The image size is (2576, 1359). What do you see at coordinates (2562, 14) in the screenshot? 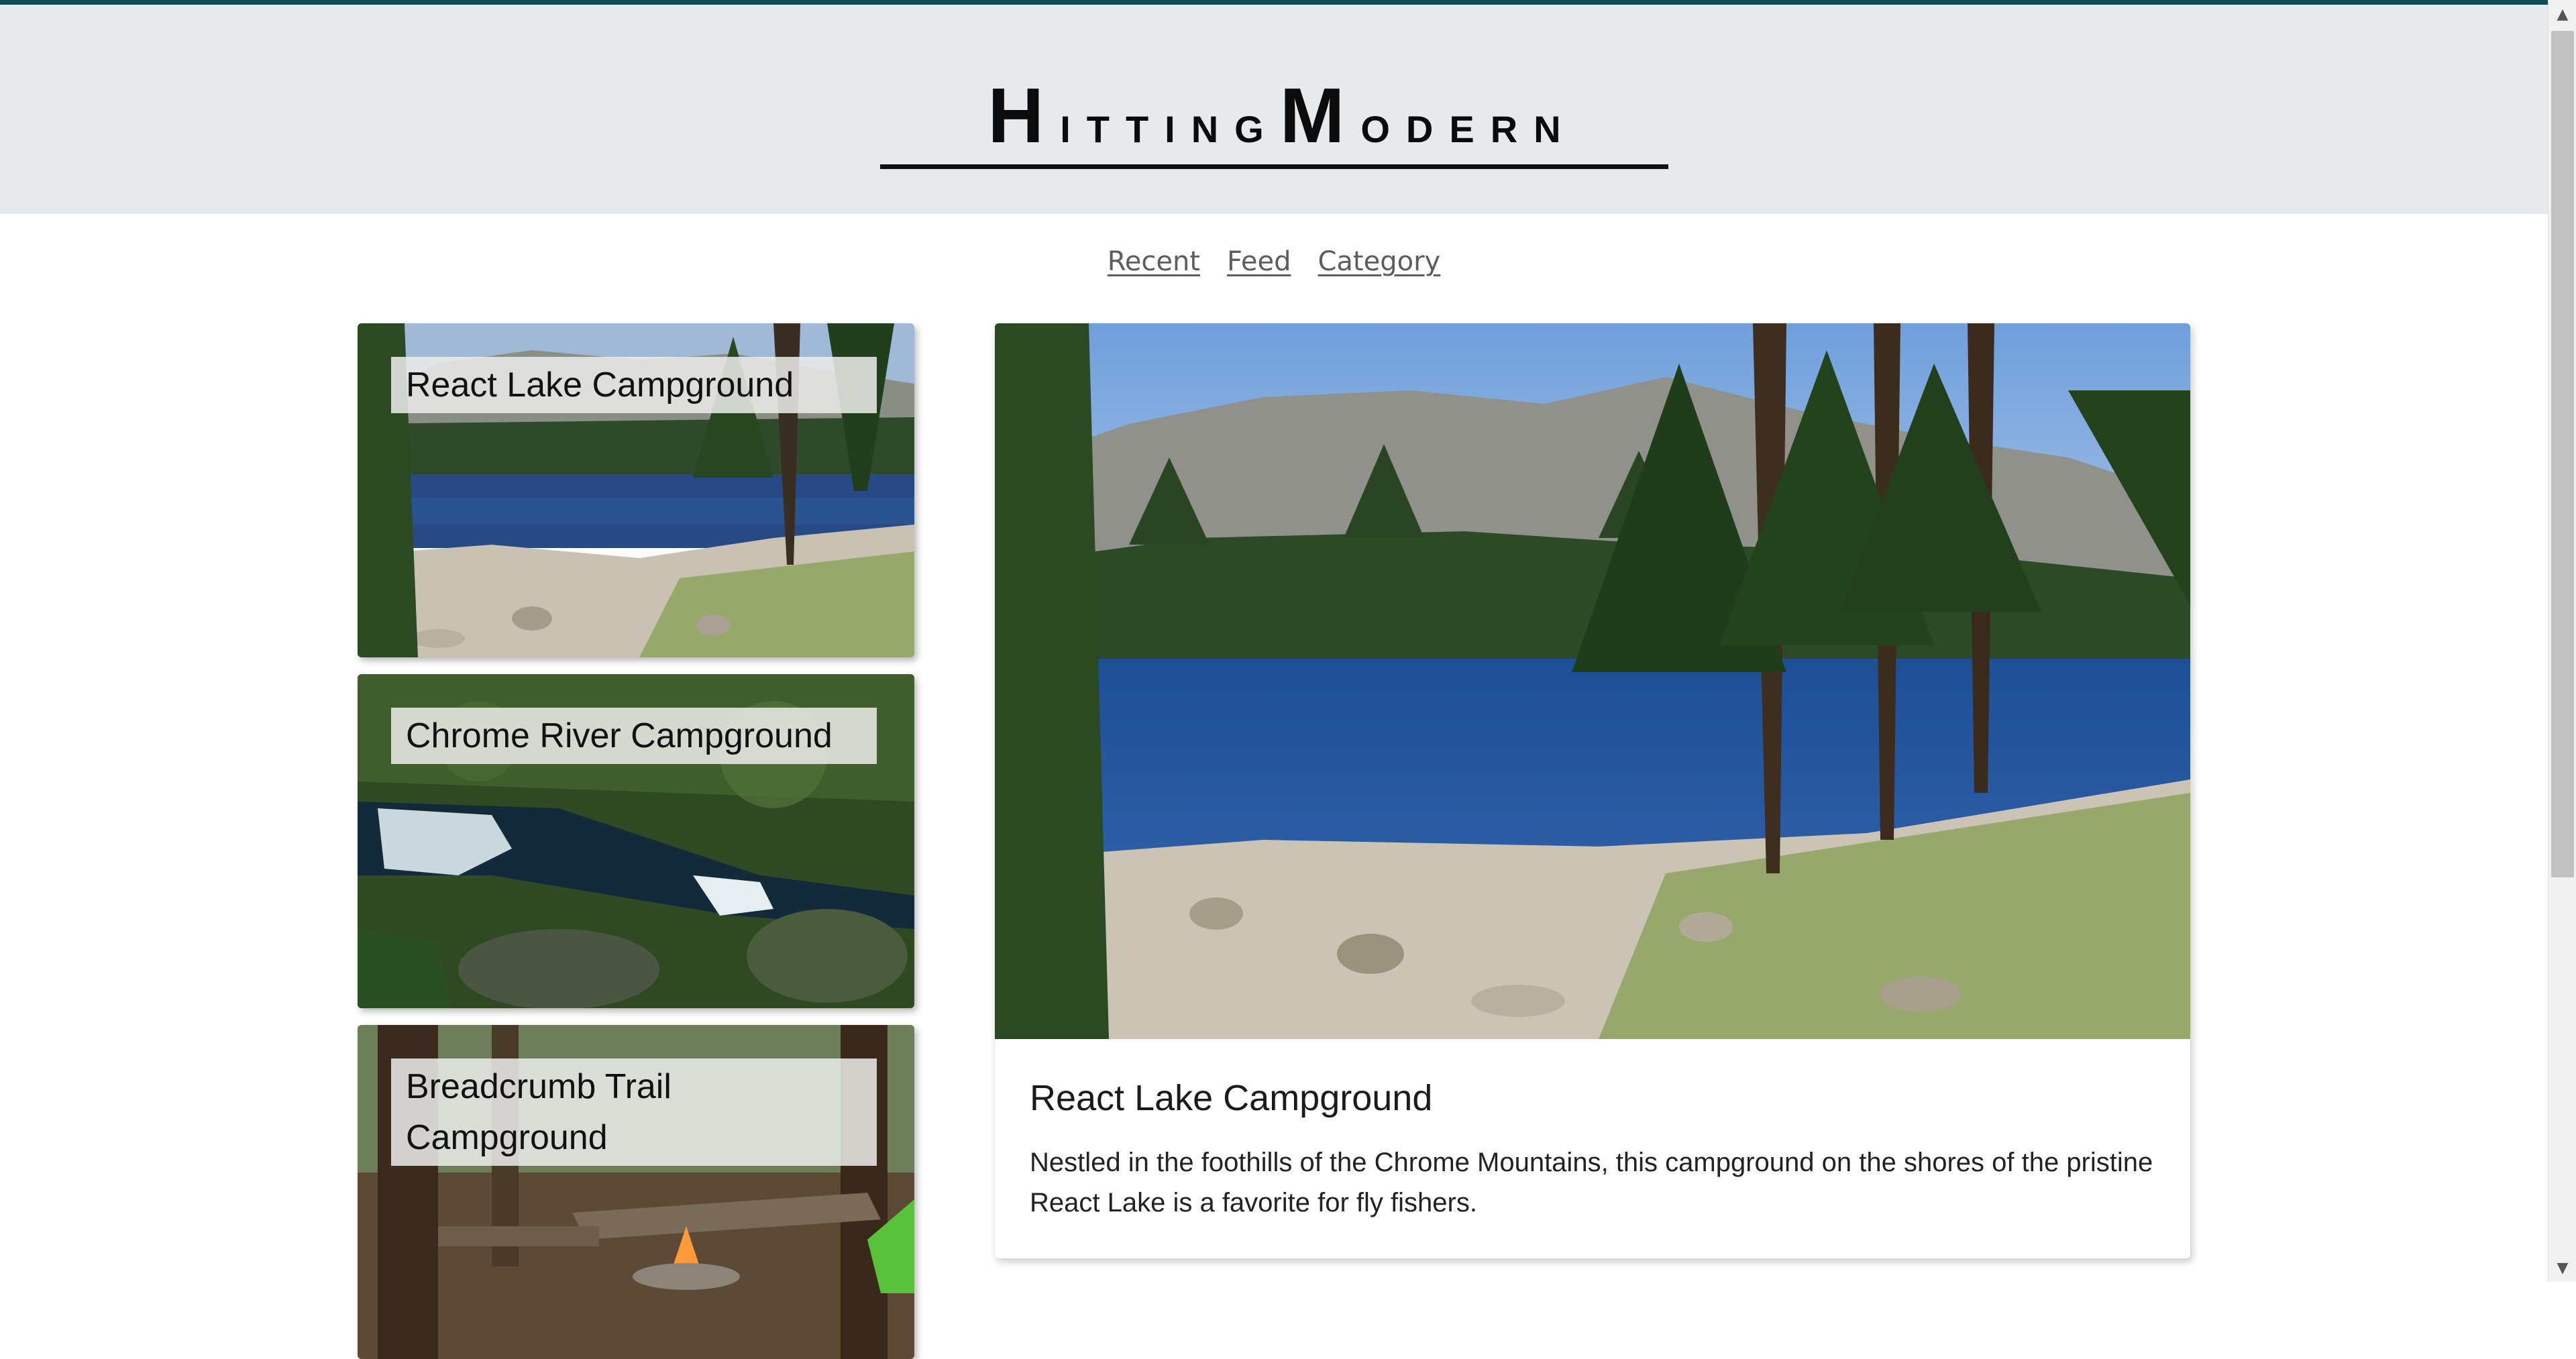
I see `triangle-up-icon: ▲` at bounding box center [2562, 14].